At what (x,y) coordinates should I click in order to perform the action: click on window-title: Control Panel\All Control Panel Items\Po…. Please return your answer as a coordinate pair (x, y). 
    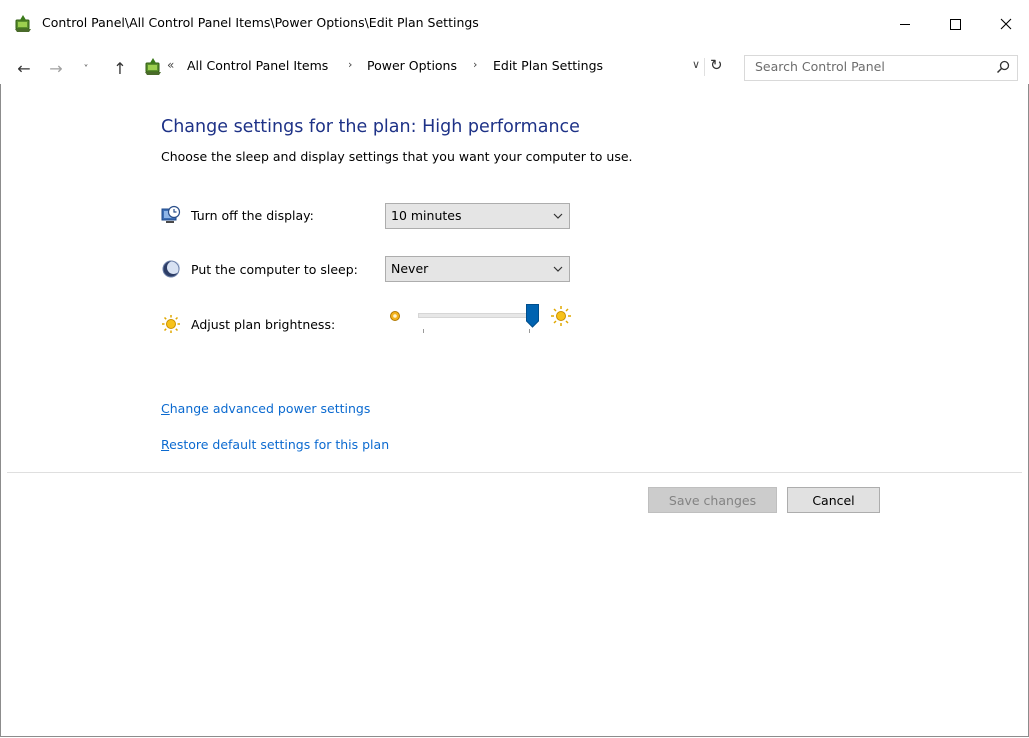
    Looking at the image, I should click on (260, 22).